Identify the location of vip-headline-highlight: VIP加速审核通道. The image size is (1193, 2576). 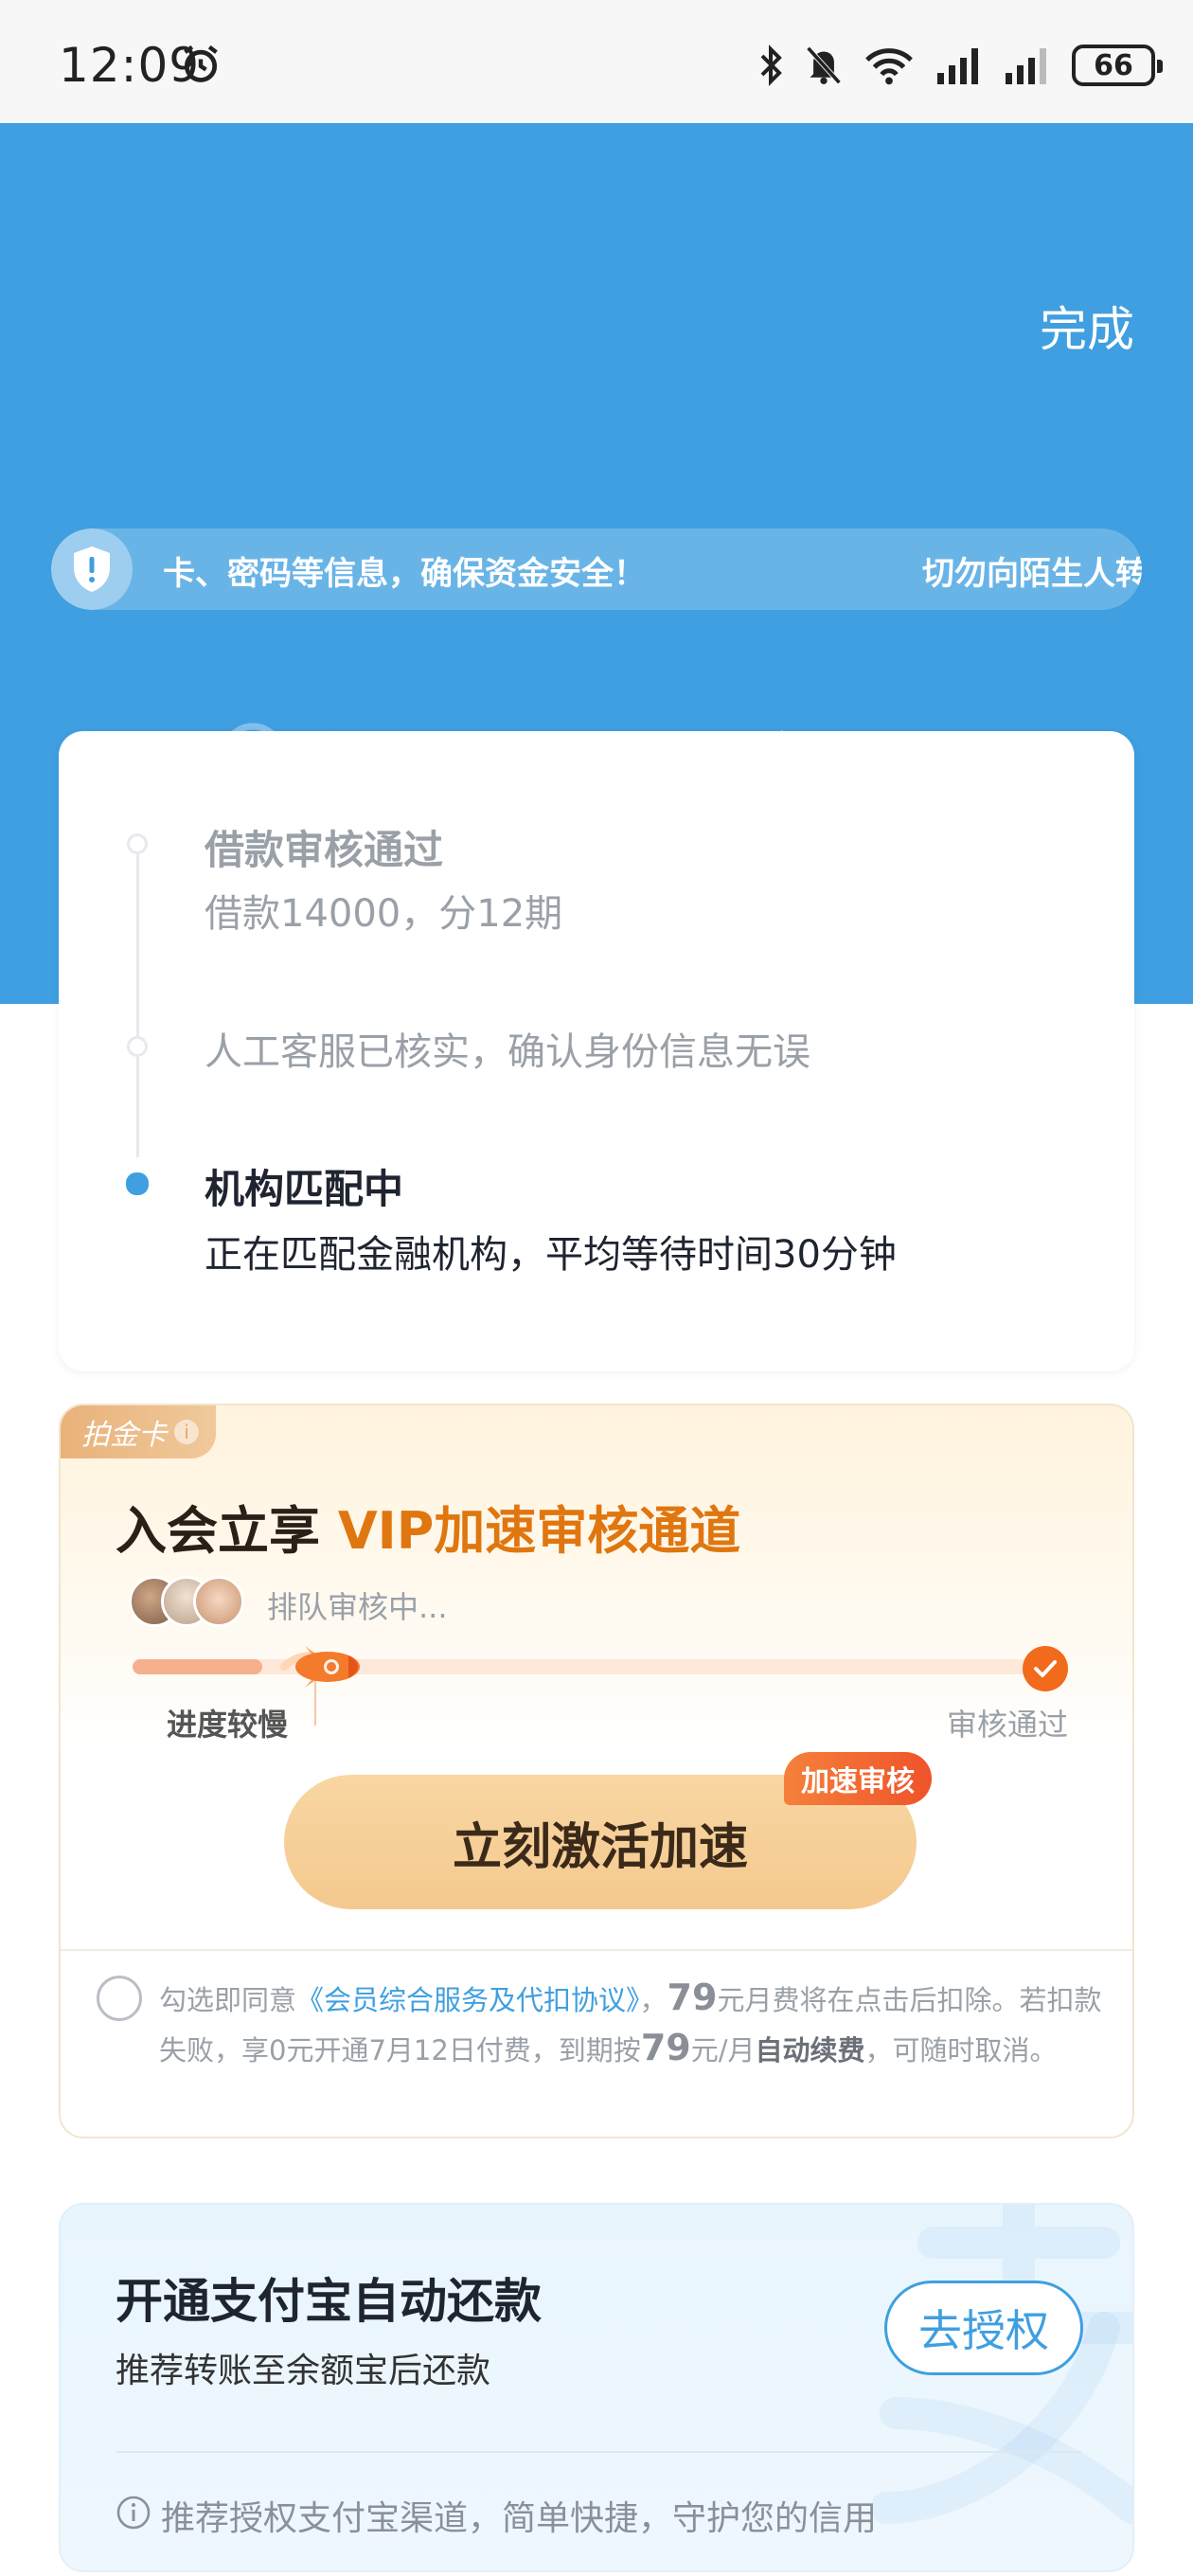
(539, 1531).